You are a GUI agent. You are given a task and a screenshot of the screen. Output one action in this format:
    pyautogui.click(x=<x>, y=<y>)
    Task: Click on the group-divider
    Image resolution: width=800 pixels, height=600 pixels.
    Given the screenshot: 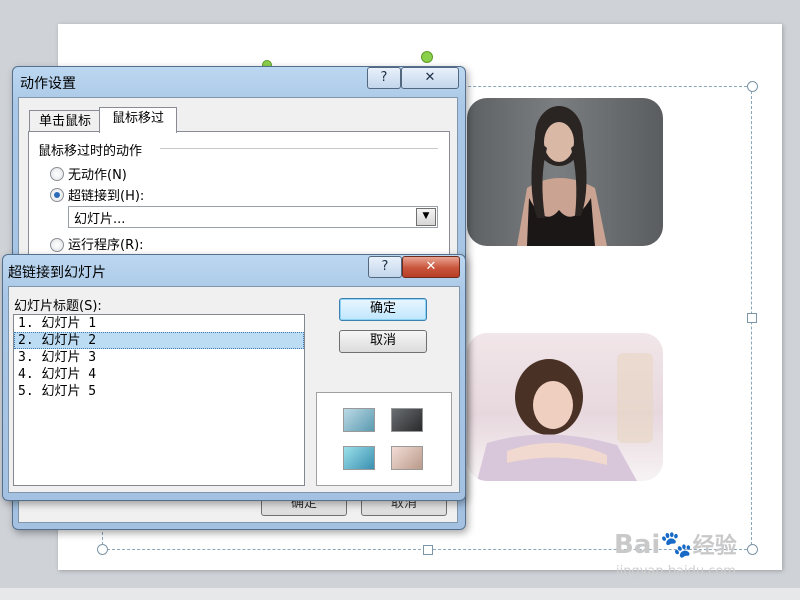 What is the action you would take?
    pyautogui.click(x=299, y=148)
    